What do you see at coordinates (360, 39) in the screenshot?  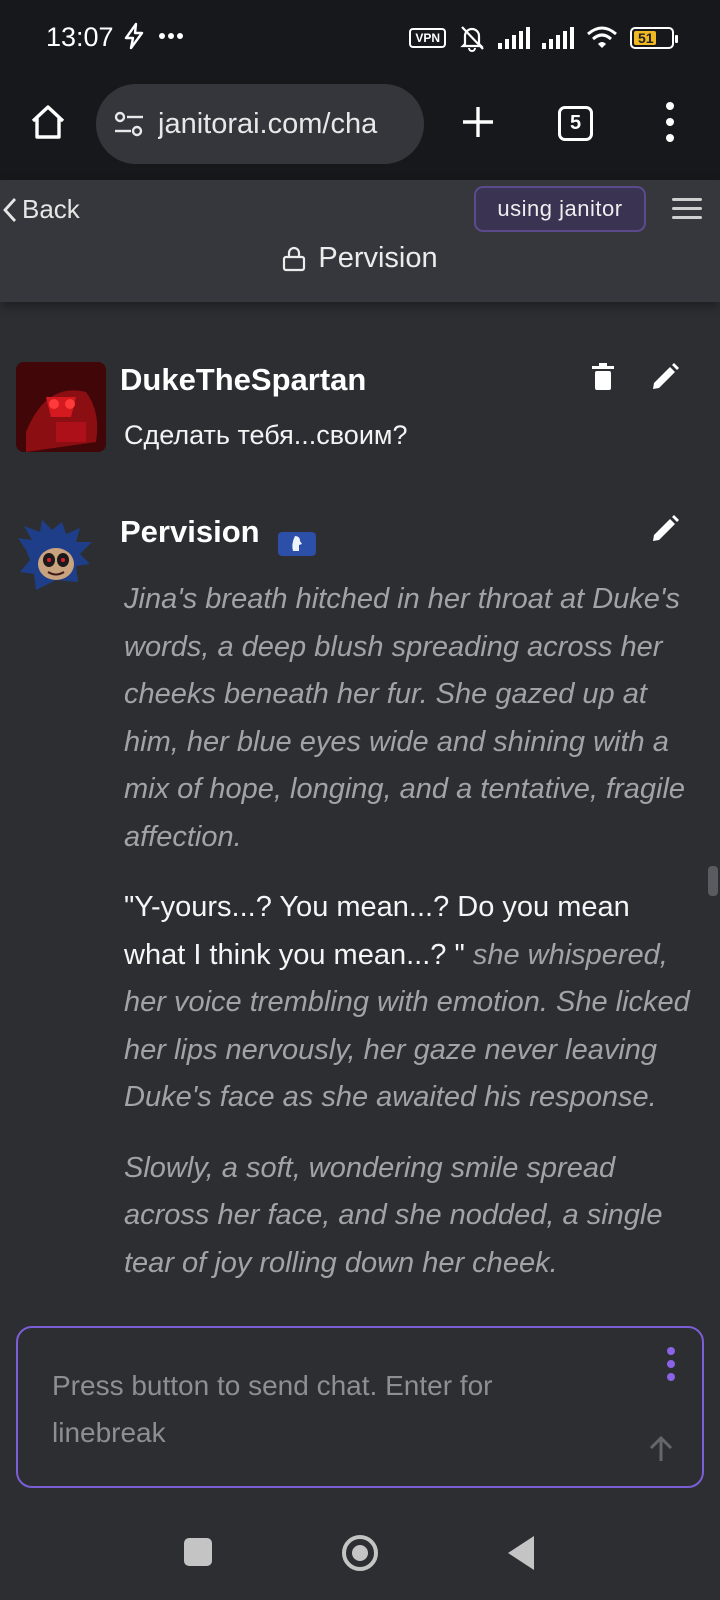 I see `status-bar: 13:07 VPN 51` at bounding box center [360, 39].